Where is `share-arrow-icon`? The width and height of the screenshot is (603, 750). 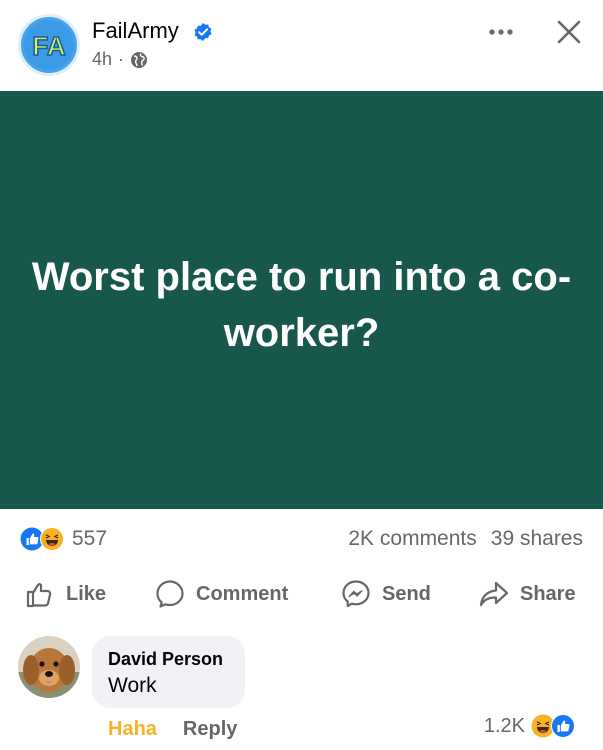
share-arrow-icon is located at coordinates (494, 594).